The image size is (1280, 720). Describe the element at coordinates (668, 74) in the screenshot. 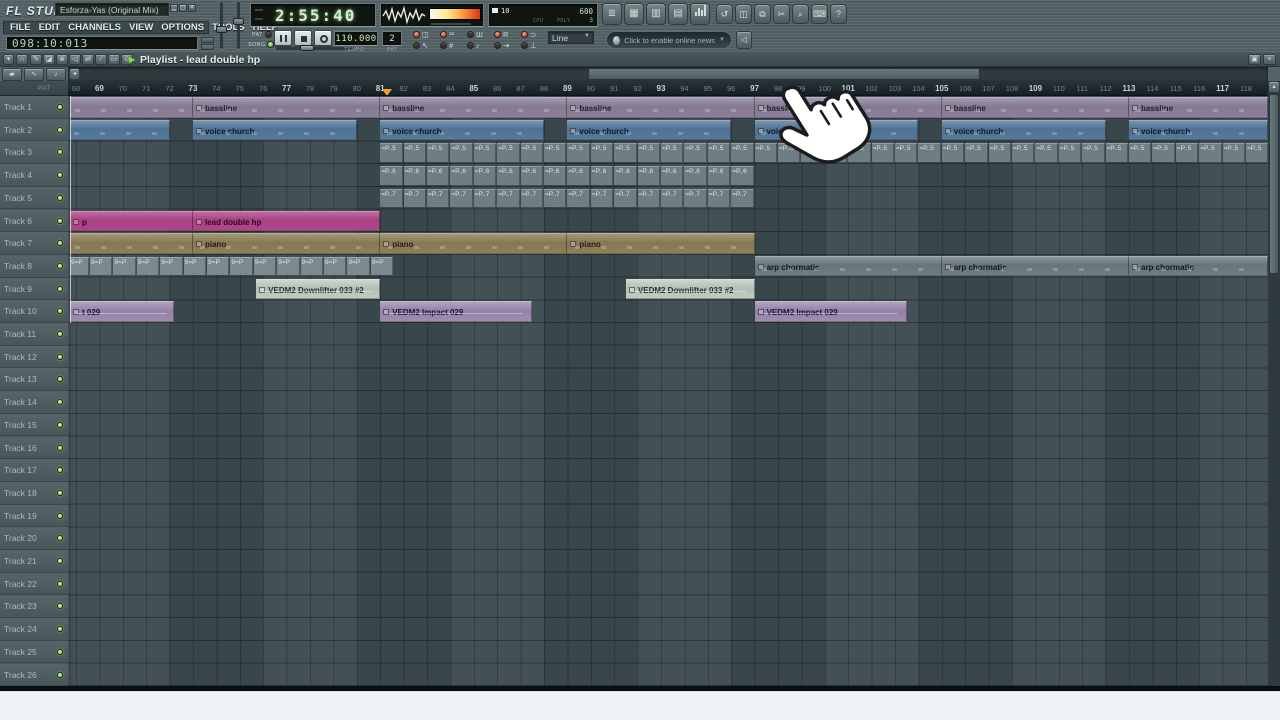

I see `horizontal-scrollbar: ◂` at that location.